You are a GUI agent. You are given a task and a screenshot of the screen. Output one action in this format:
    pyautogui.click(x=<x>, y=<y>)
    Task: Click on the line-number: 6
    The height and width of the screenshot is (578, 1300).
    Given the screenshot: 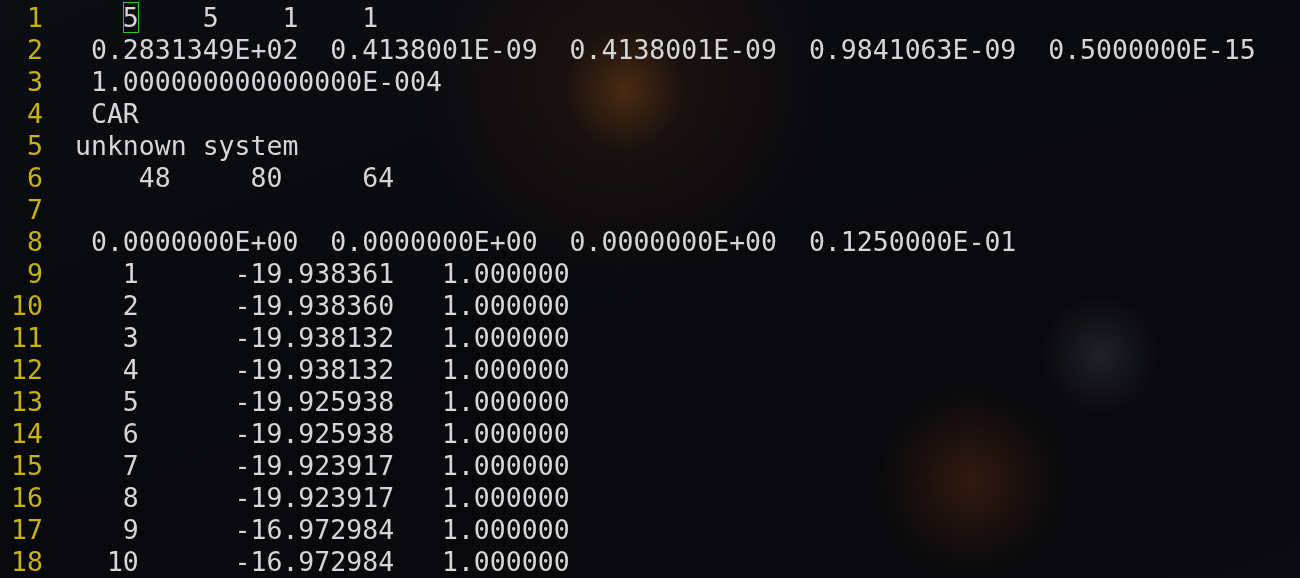 What is the action you would take?
    pyautogui.click(x=35, y=178)
    